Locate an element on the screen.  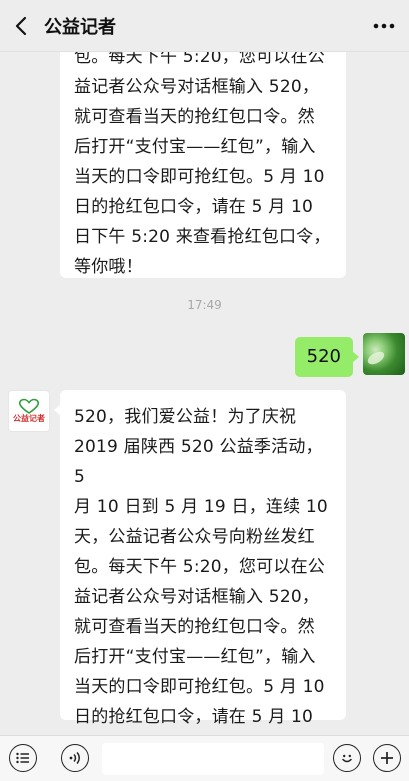
chat-title: 公益记者 is located at coordinates (80, 27).